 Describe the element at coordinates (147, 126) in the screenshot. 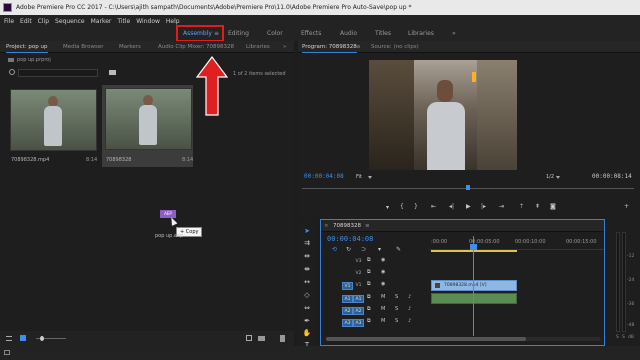

I see `sequence-item: 70898328 8:14` at that location.